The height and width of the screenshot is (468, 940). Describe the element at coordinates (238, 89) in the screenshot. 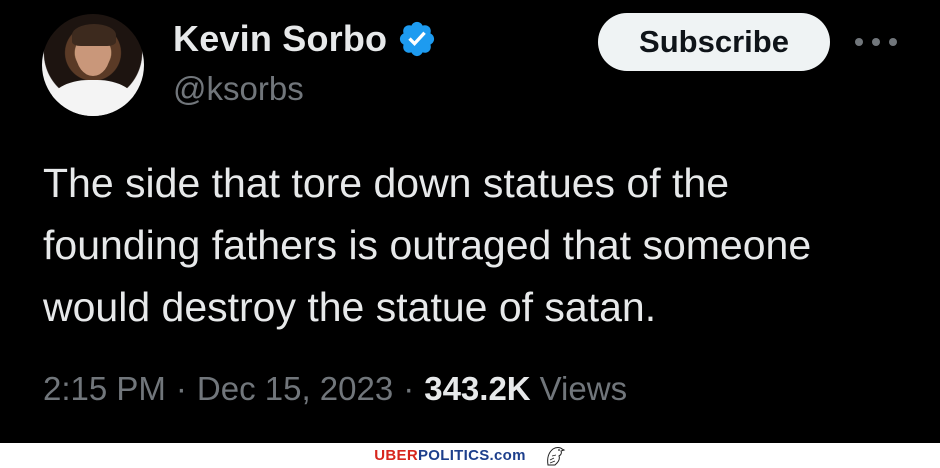

I see `author-handle: @ksorbs` at that location.